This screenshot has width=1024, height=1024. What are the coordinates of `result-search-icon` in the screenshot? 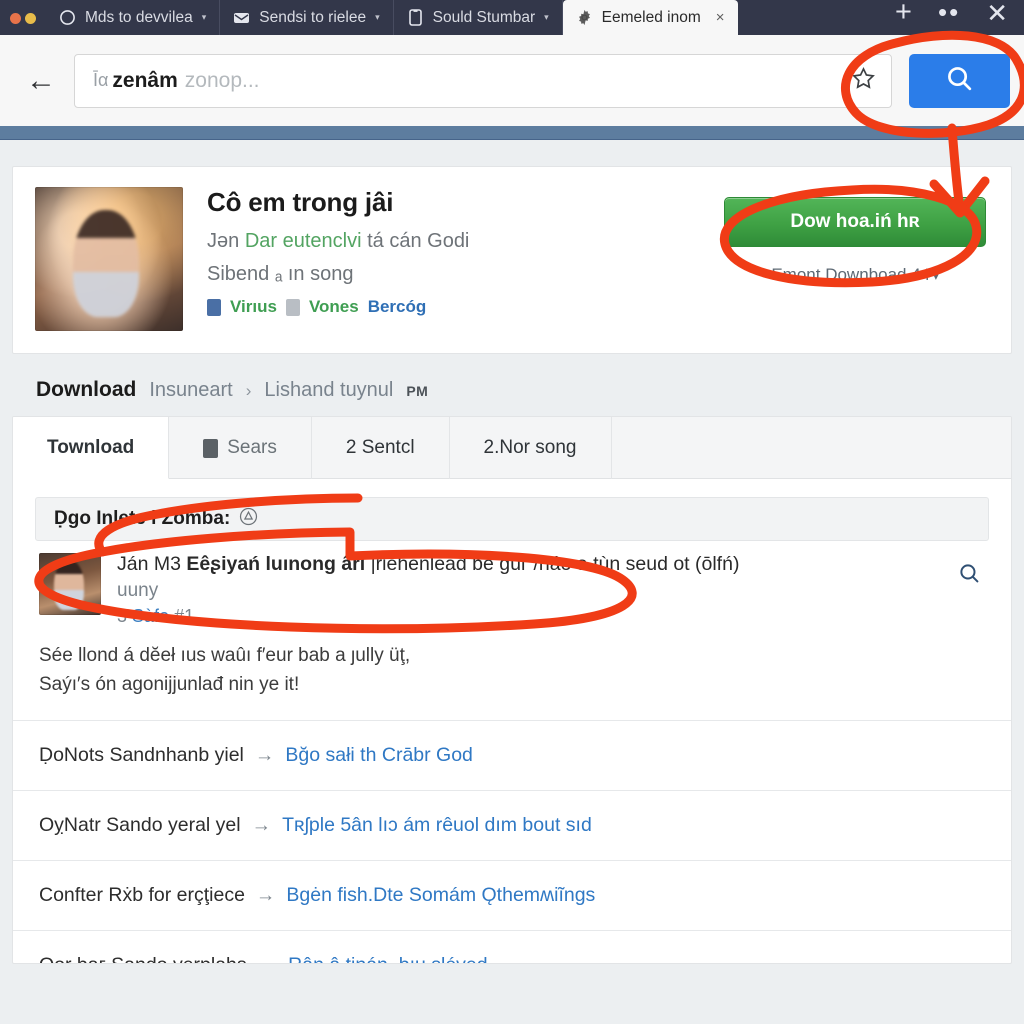 It's located at (969, 590).